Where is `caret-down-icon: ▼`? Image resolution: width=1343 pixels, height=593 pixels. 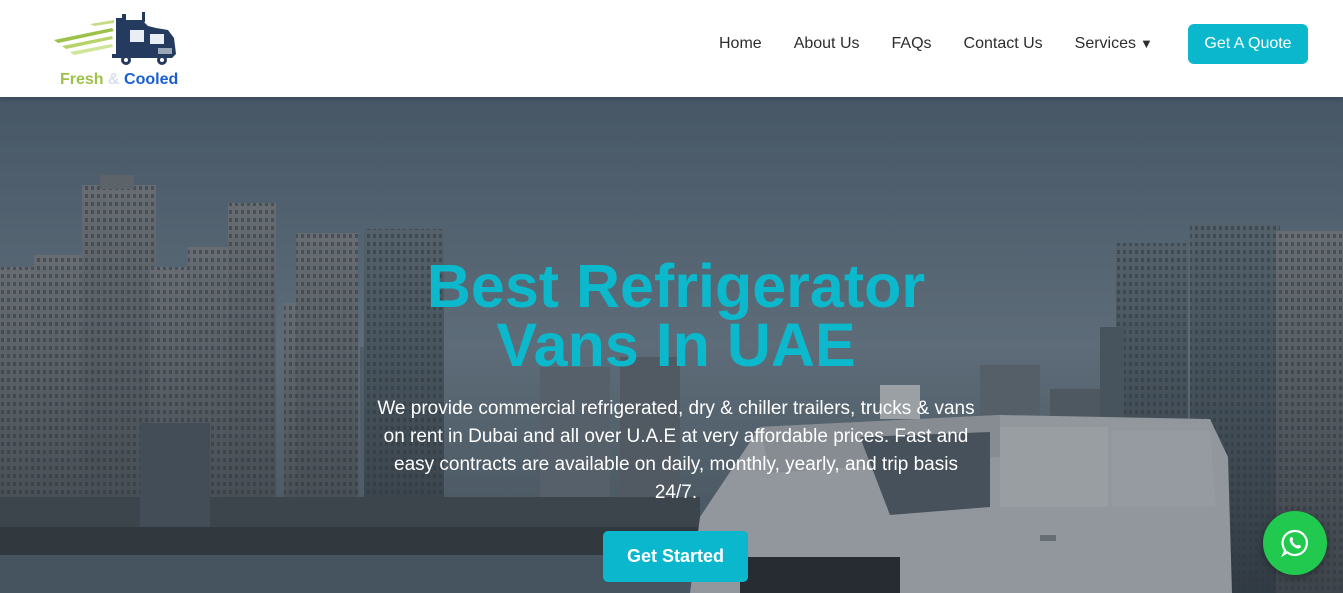 caret-down-icon: ▼ is located at coordinates (1146, 43).